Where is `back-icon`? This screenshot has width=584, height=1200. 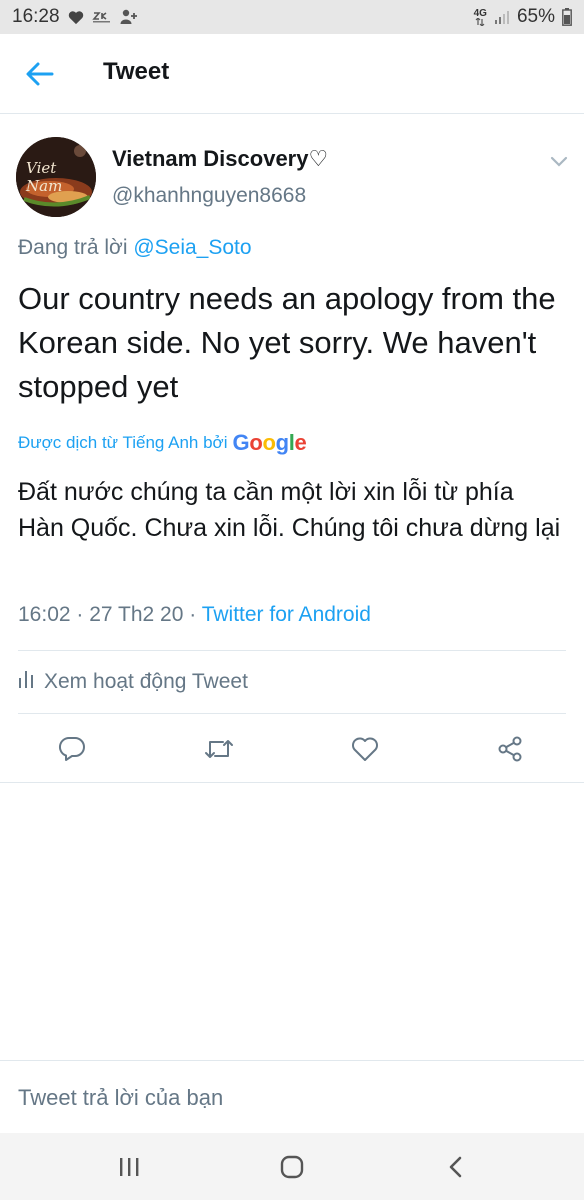 back-icon is located at coordinates (456, 1167).